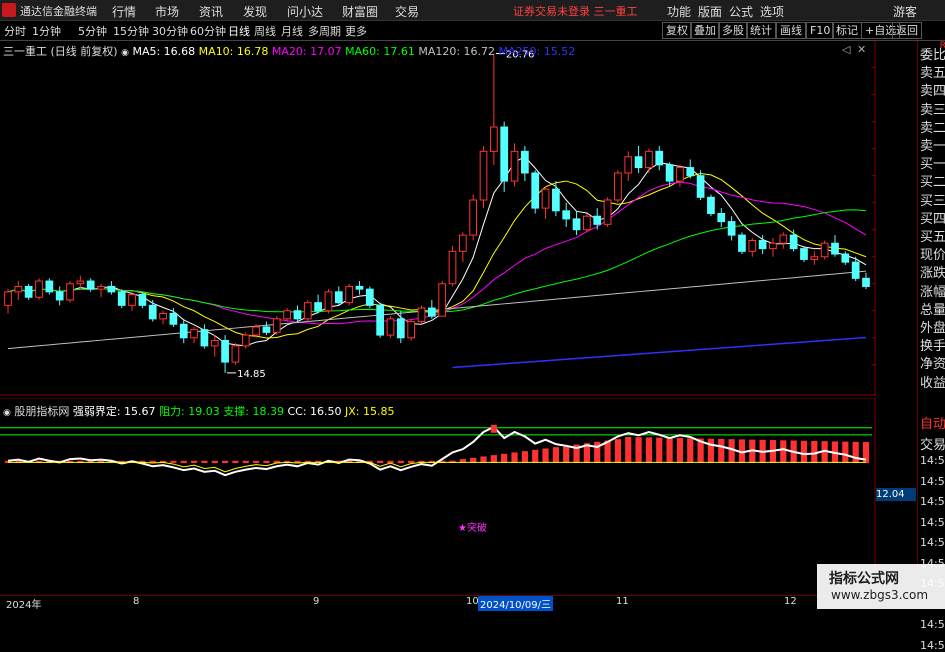  What do you see at coordinates (255, 11) in the screenshot?
I see `menu-discover: 发现` at bounding box center [255, 11].